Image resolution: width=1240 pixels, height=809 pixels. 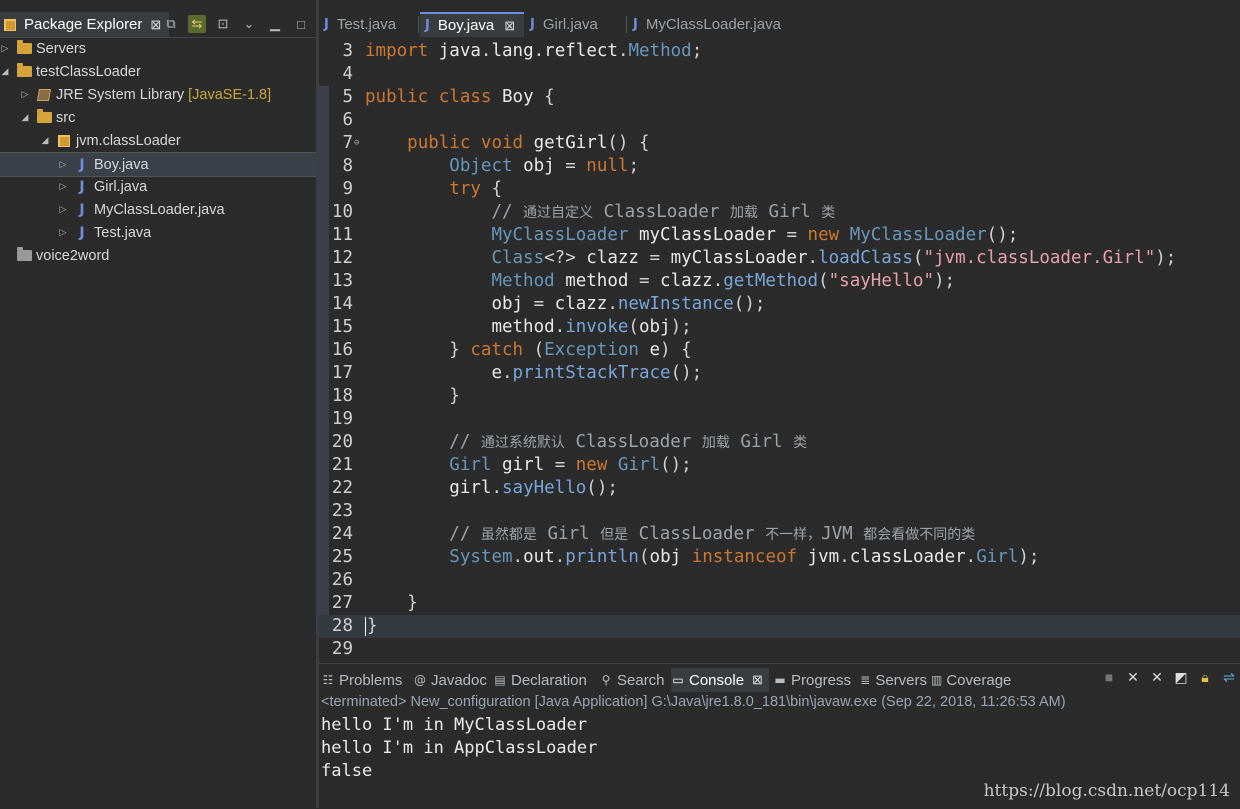 What do you see at coordinates (342, 281) in the screenshot?
I see `line-number: 13` at bounding box center [342, 281].